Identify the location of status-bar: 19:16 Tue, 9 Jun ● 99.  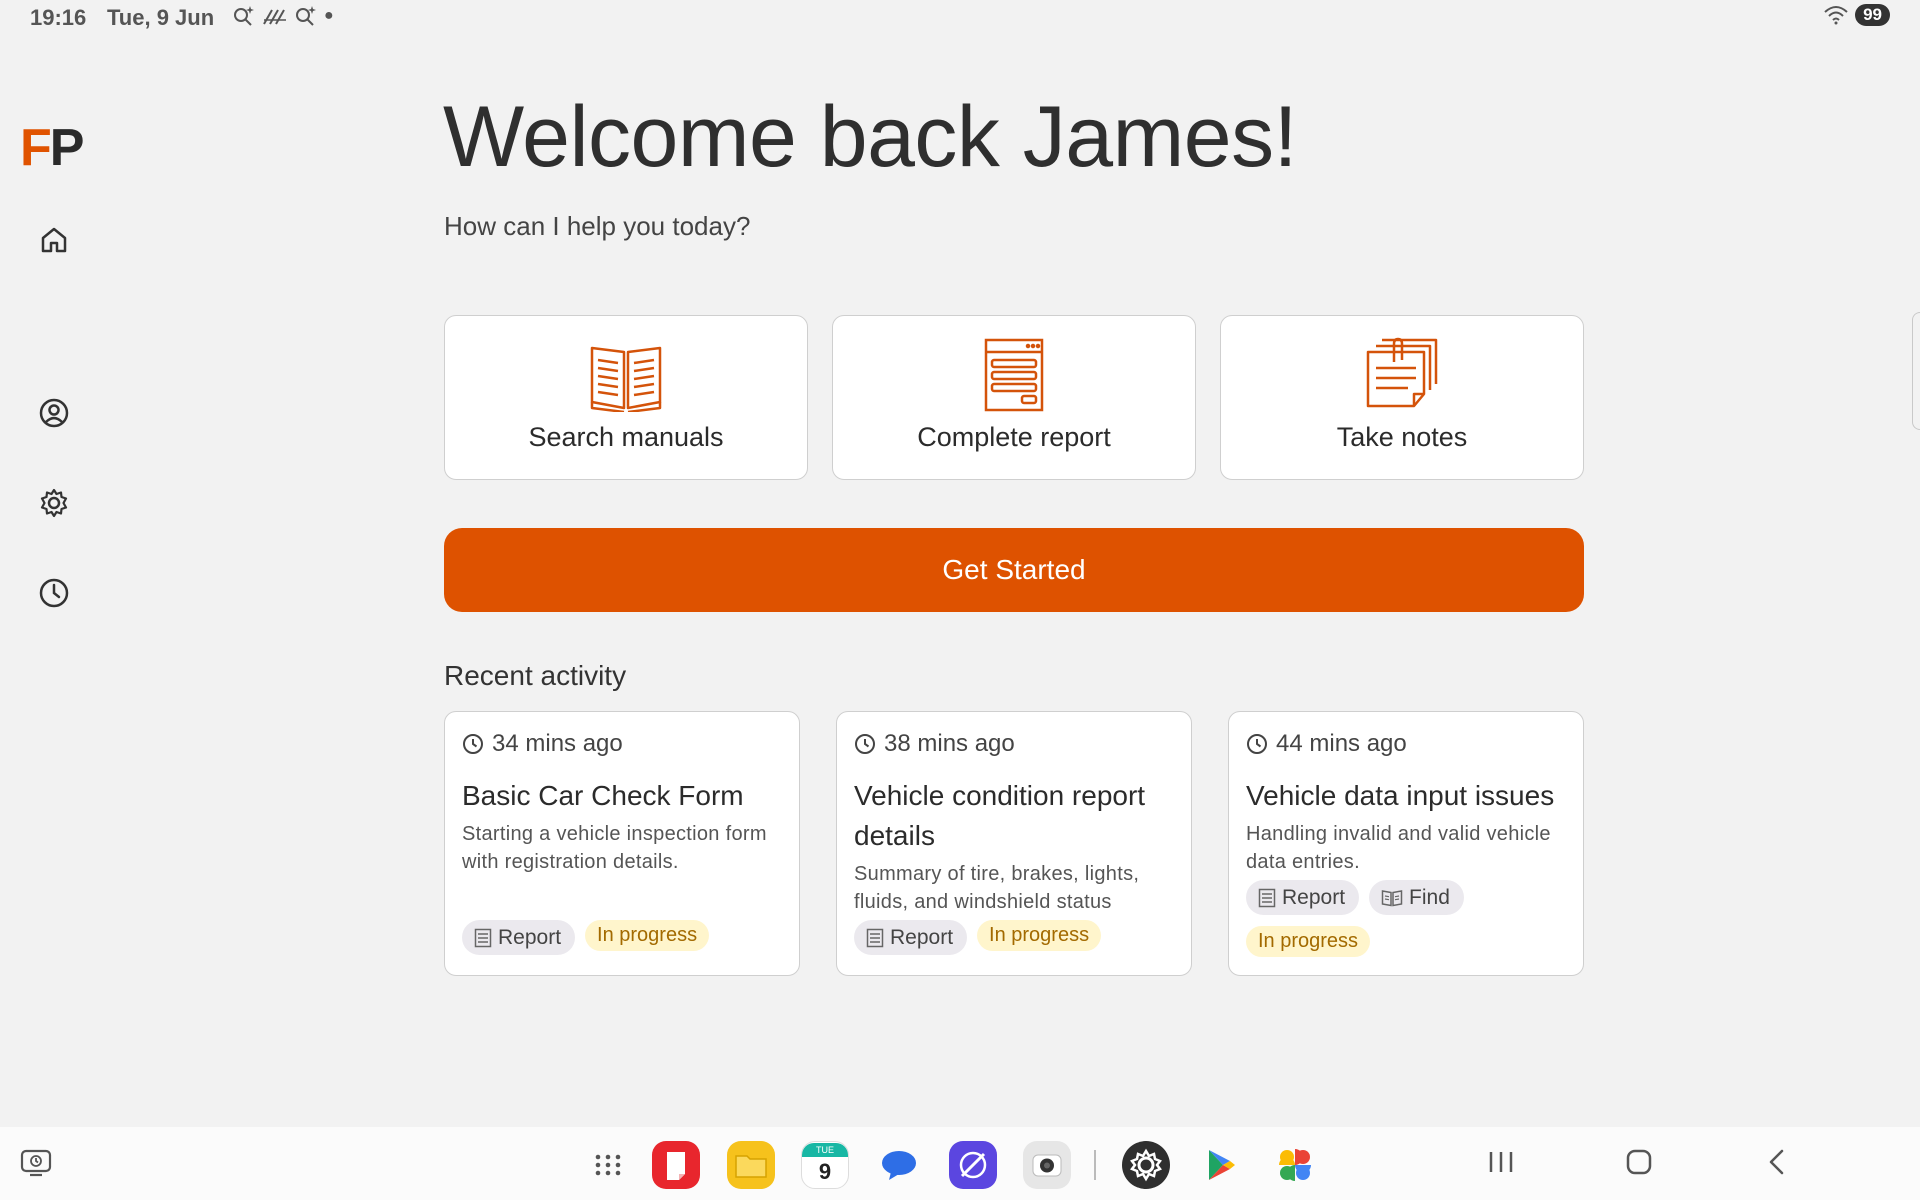
(960, 18).